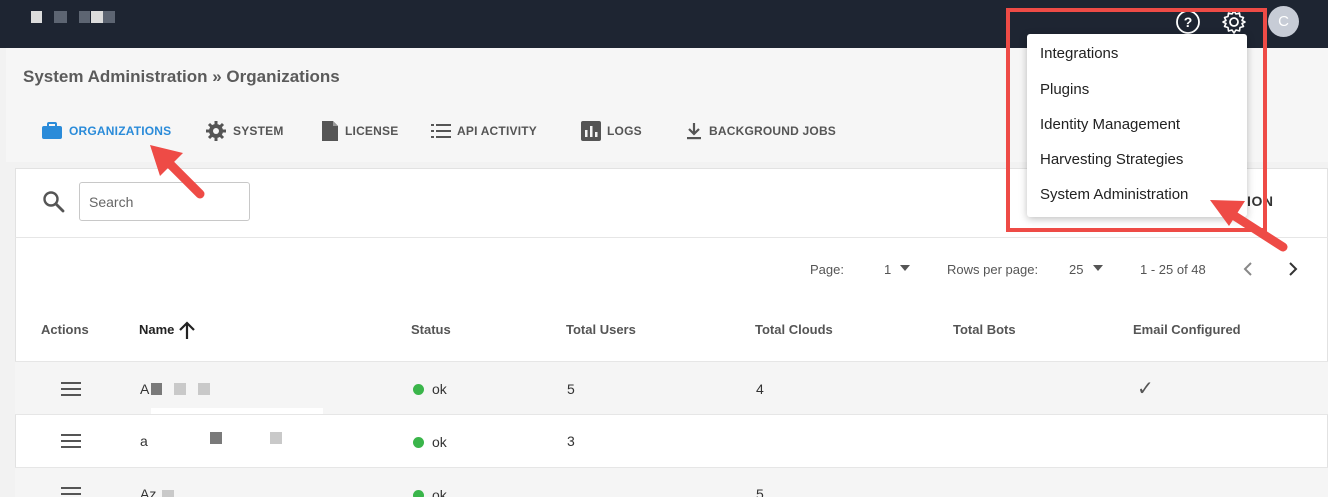 This screenshot has height=497, width=1328. I want to click on next-page-chevron-icon, so click(1293, 269).